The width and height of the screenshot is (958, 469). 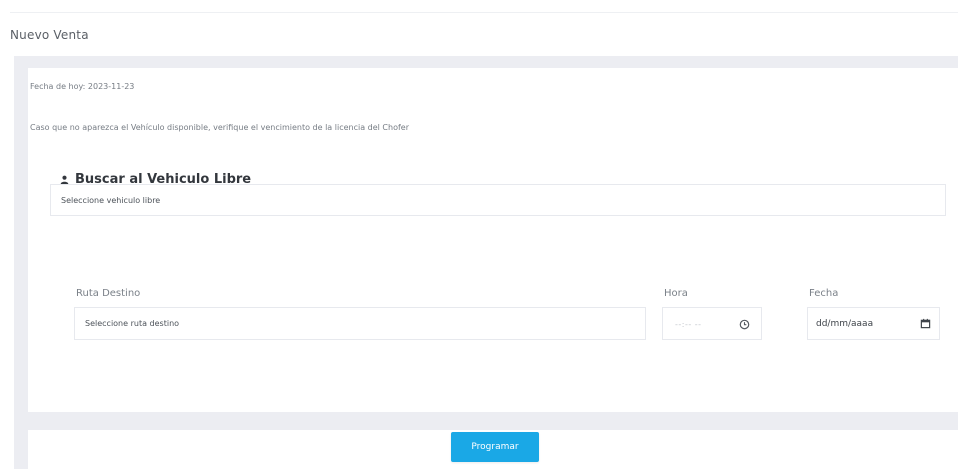 What do you see at coordinates (688, 324) in the screenshot?
I see `time-placeholder: --:-- --` at bounding box center [688, 324].